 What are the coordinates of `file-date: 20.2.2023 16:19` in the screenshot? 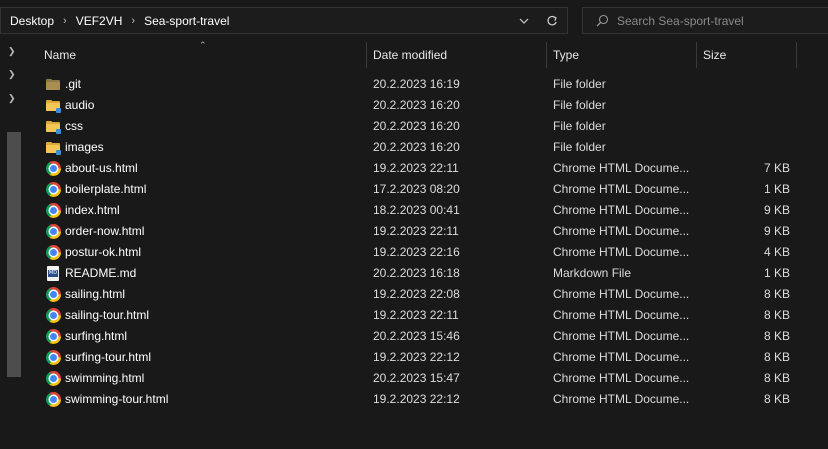 It's located at (416, 84).